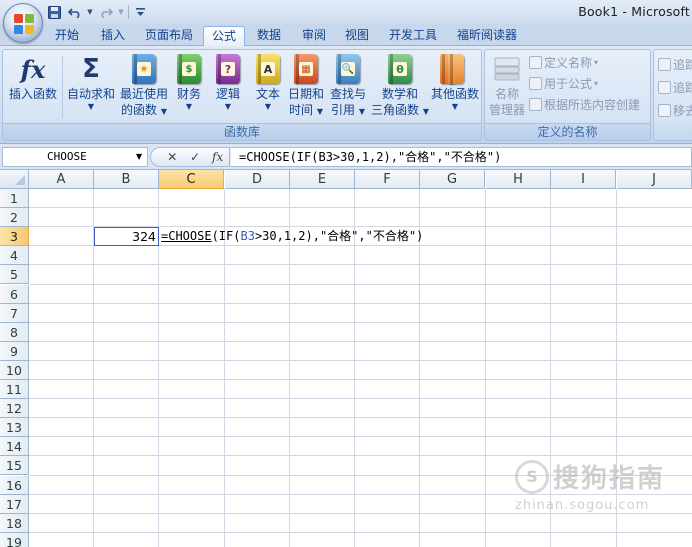 This screenshot has height=547, width=692. I want to click on office-button, so click(23, 23).